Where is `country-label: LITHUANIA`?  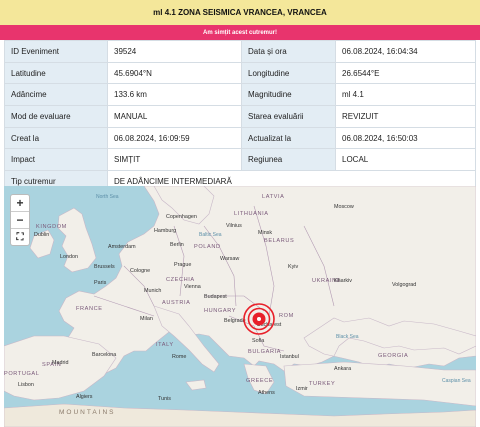 country-label: LITHUANIA is located at coordinates (251, 214).